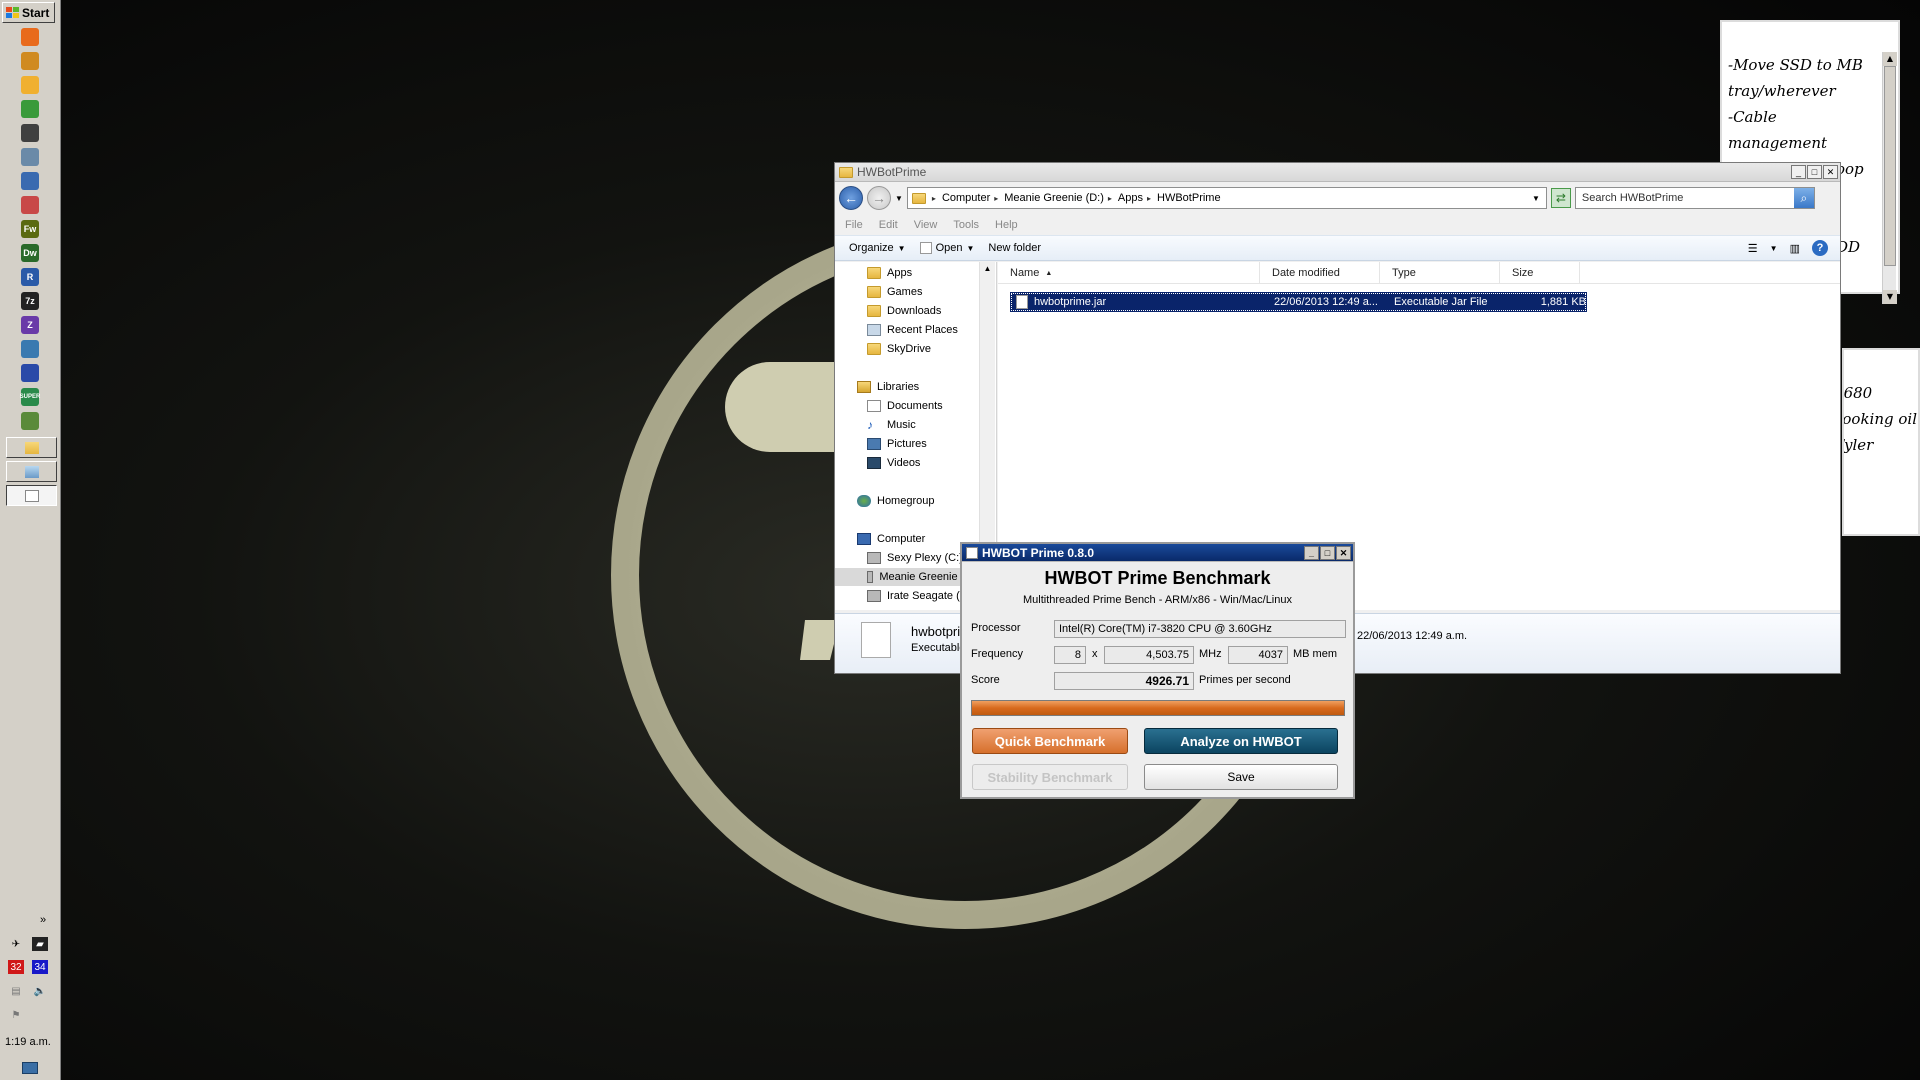 The width and height of the screenshot is (1920, 1080). What do you see at coordinates (1540, 273) in the screenshot?
I see `column-size: Size` at bounding box center [1540, 273].